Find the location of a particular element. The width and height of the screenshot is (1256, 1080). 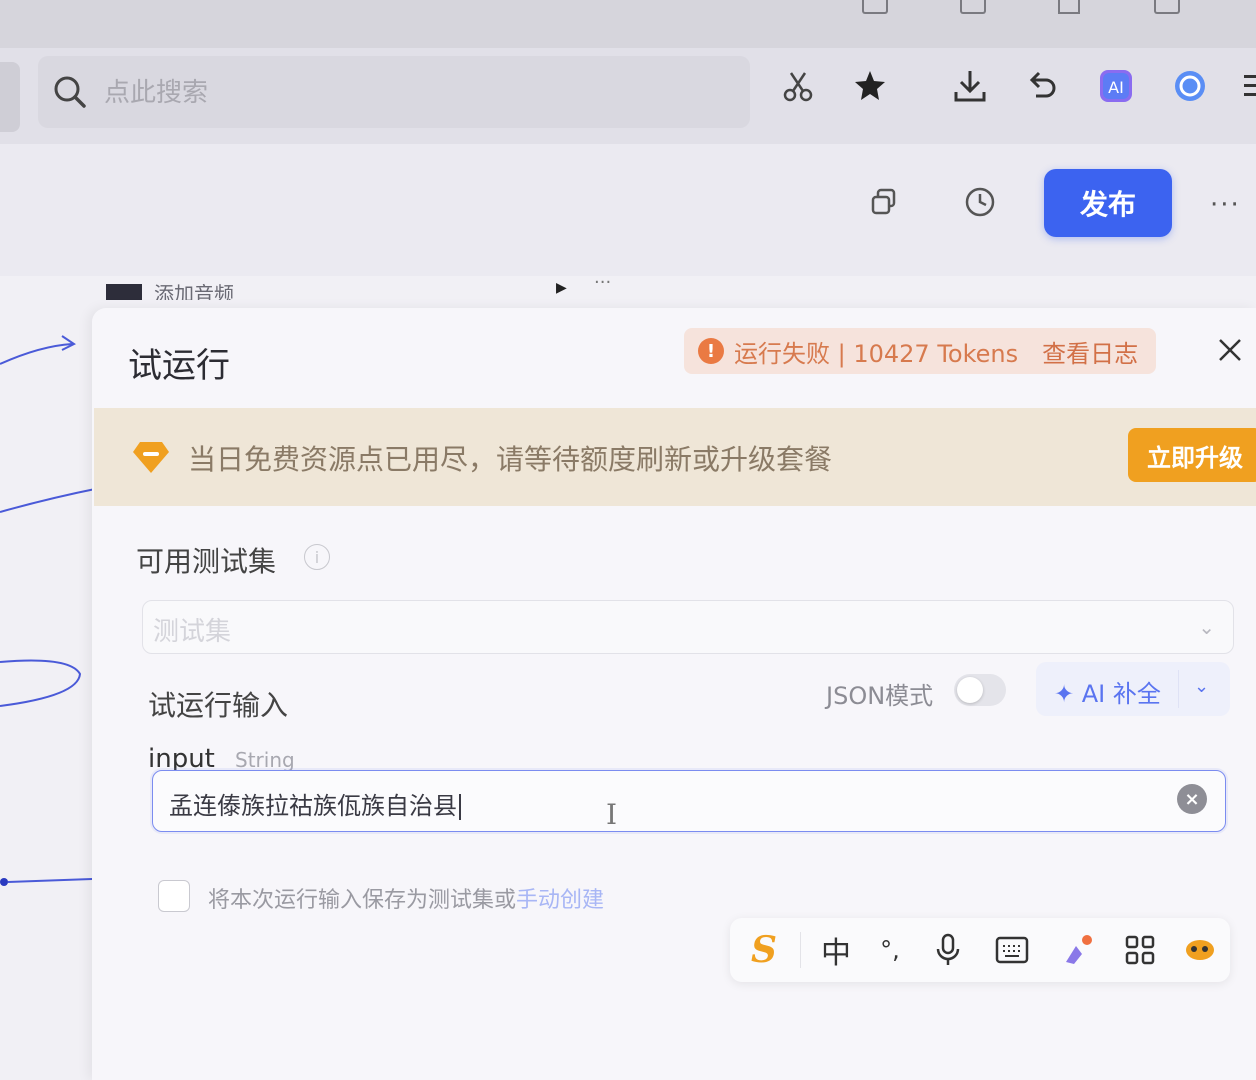

node-label: 添加音频 is located at coordinates (194, 291).